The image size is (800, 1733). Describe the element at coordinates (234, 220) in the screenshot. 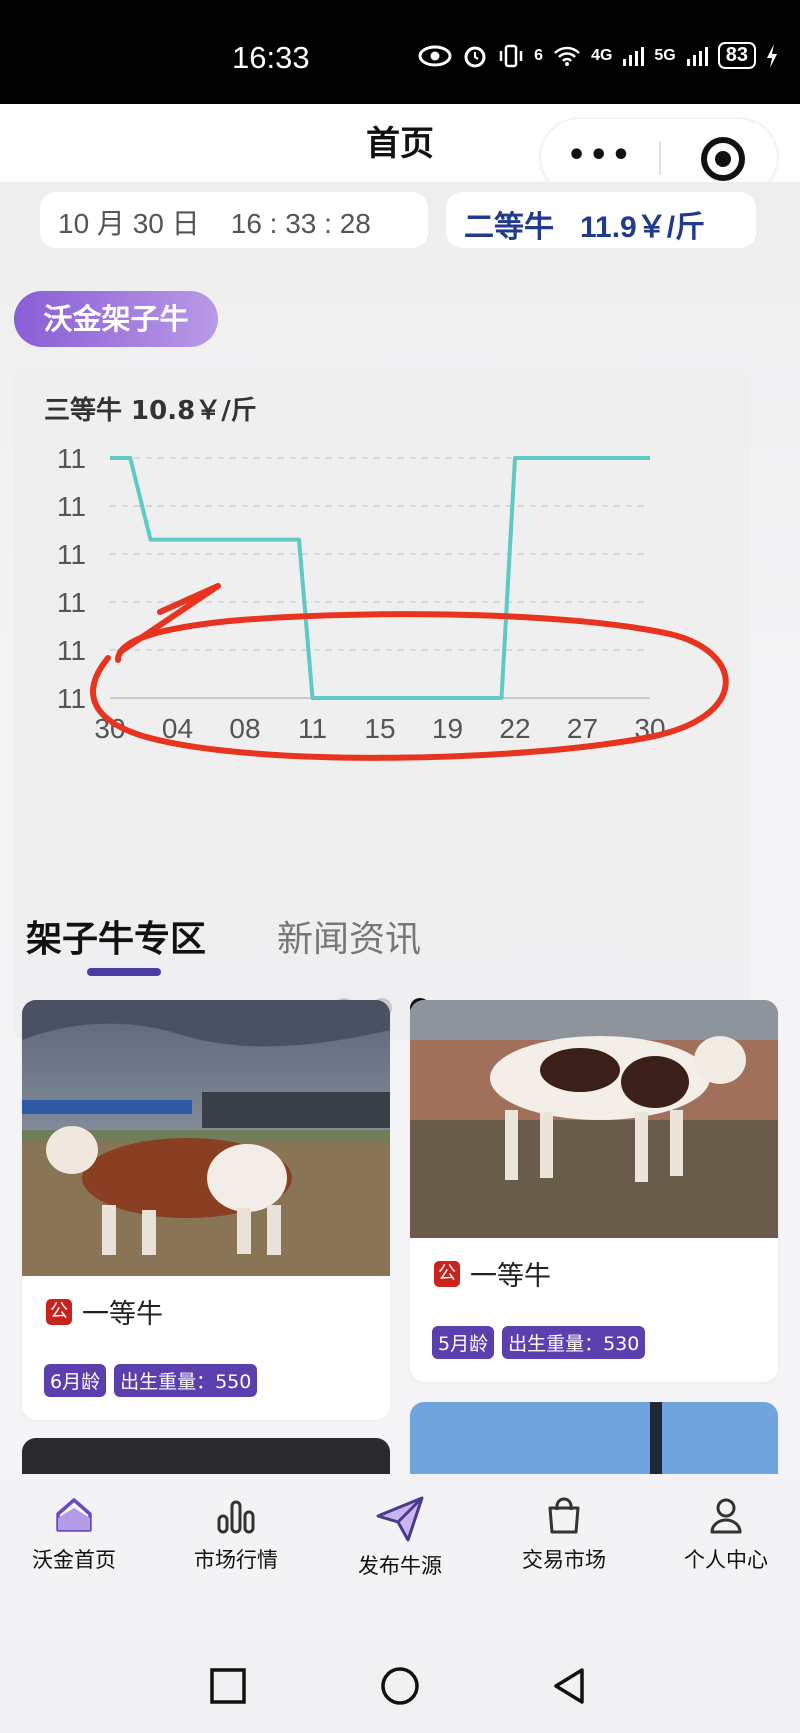

I see `date-time-display: 10 月 30 日 16 : 33 : 28` at that location.